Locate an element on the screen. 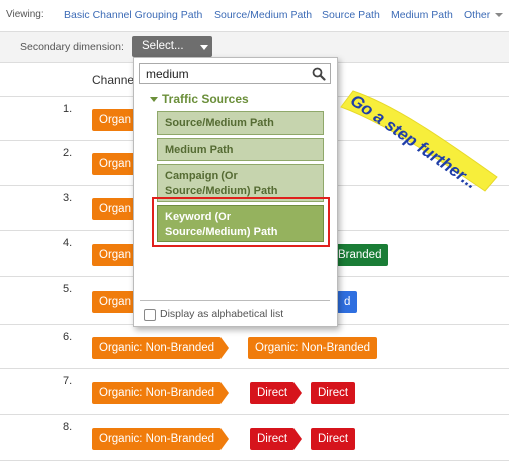 The height and width of the screenshot is (461, 509). option-label: Source/Medium Path is located at coordinates (219, 123).